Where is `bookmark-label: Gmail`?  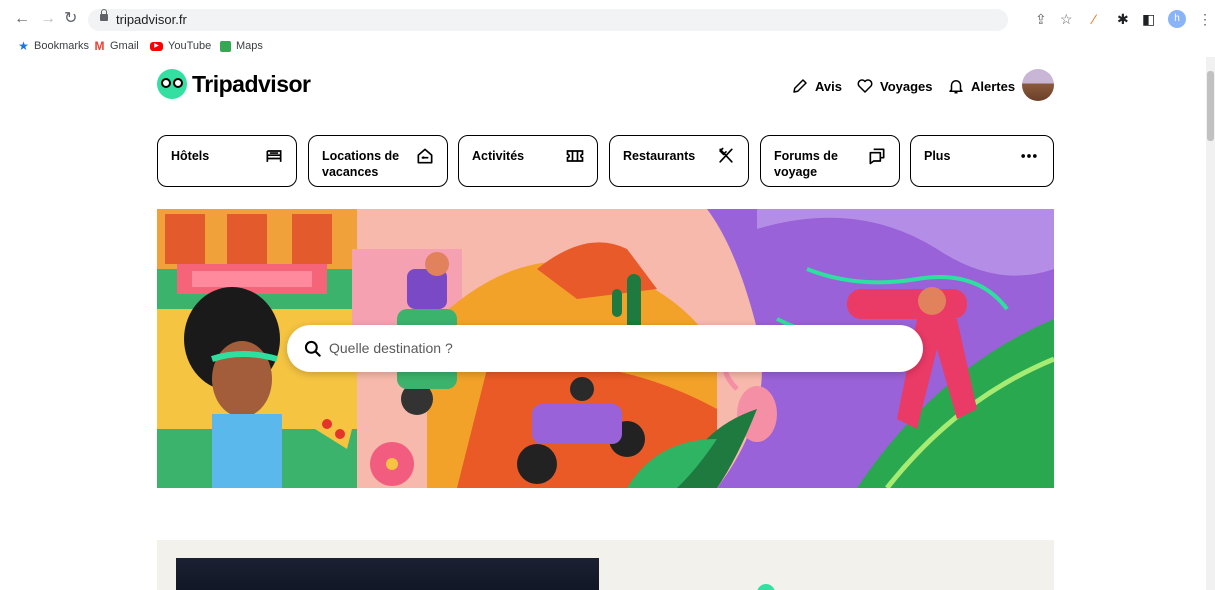 bookmark-label: Gmail is located at coordinates (124, 46).